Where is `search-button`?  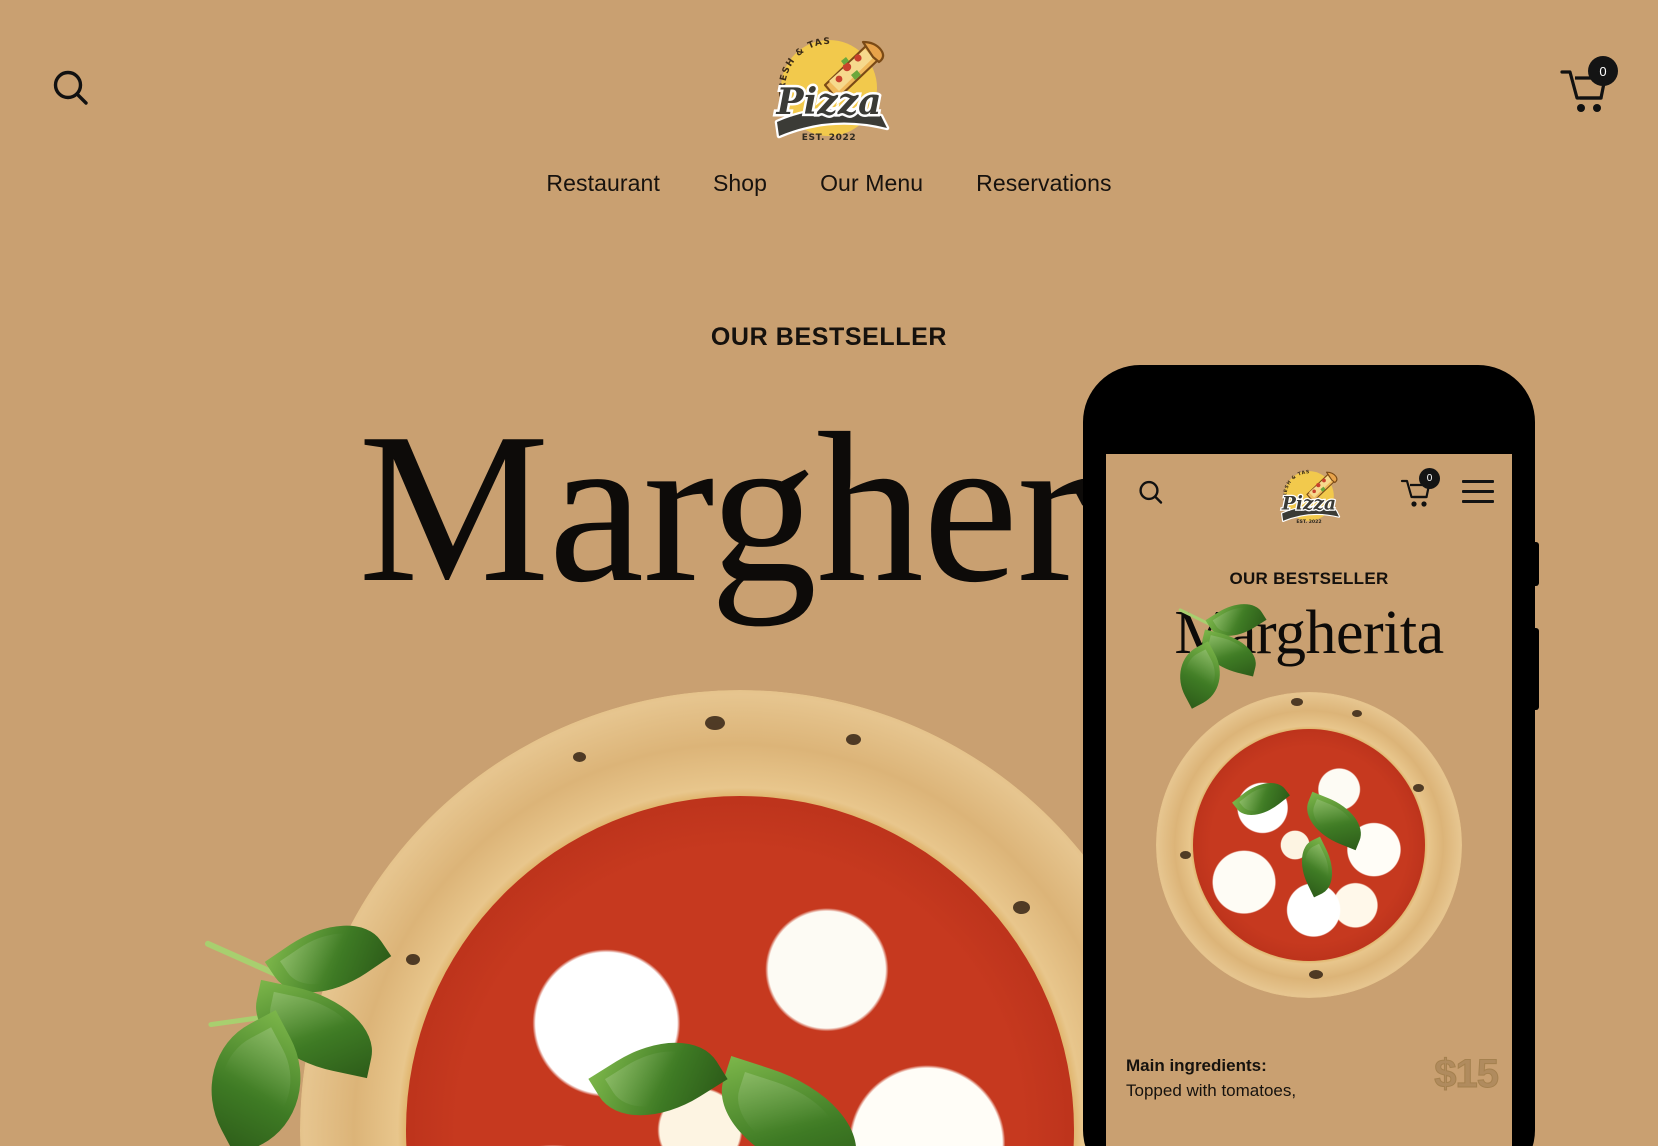
search-button is located at coordinates (71, 89).